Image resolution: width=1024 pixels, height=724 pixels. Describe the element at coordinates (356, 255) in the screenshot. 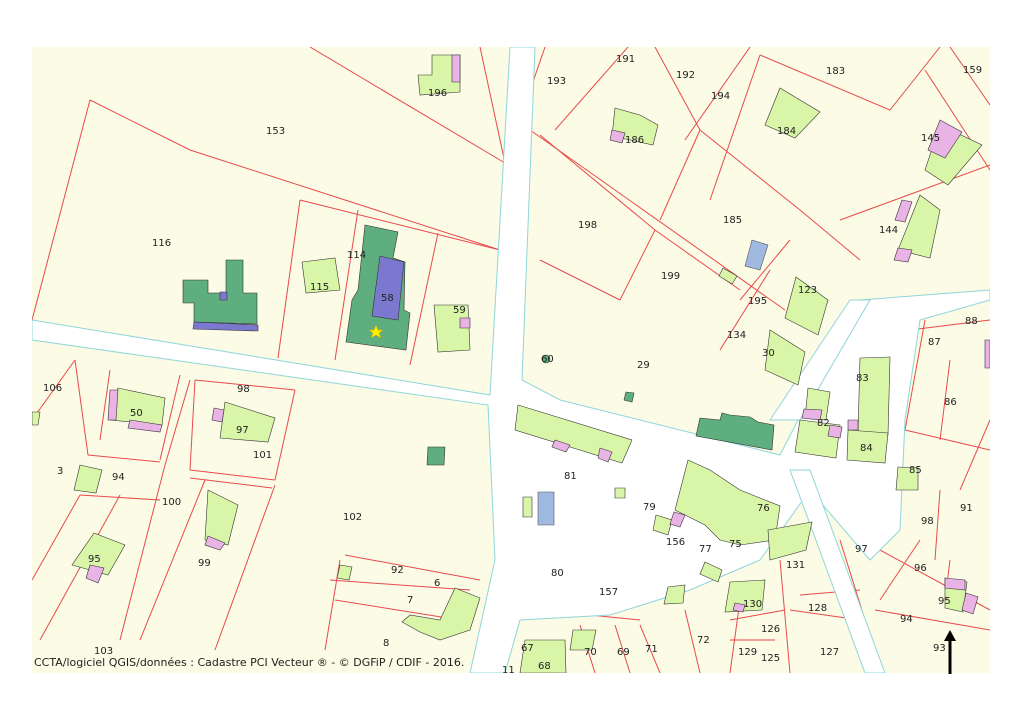

I see `parcel-label: 114` at that location.